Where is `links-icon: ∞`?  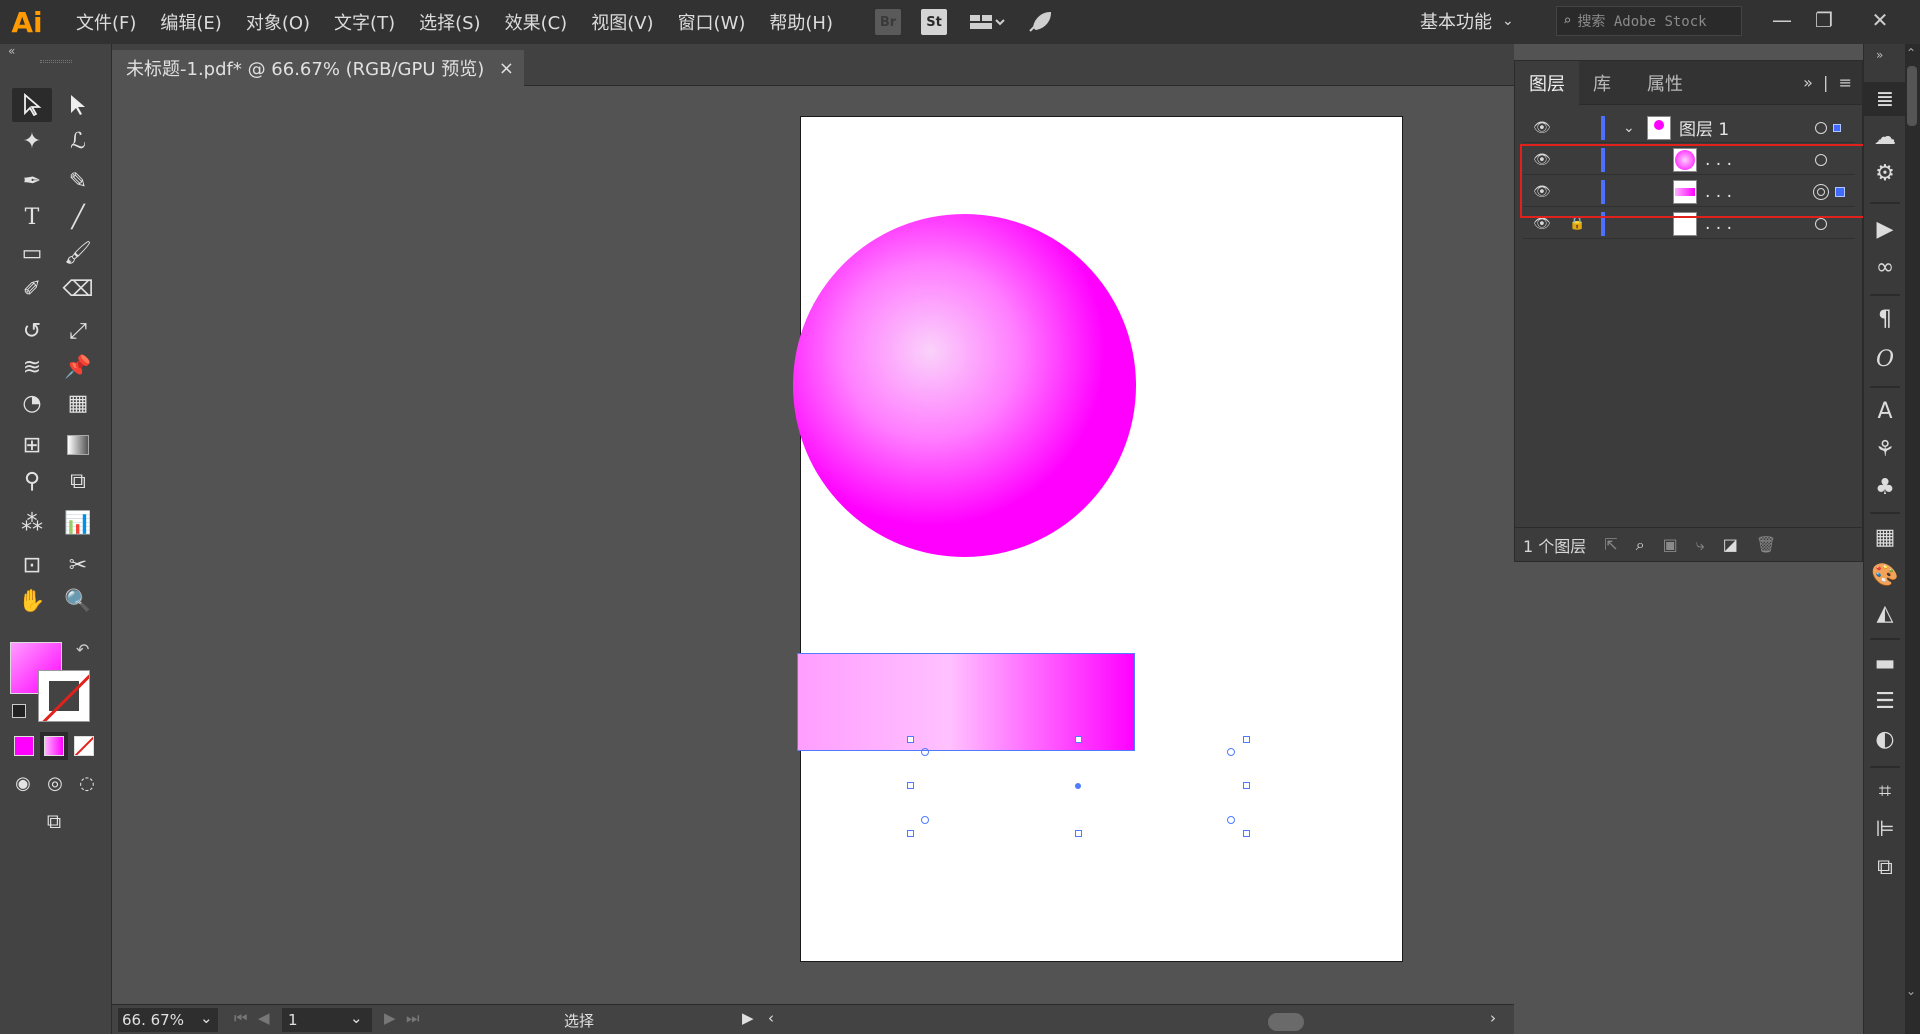
links-icon: ∞ is located at coordinates (1885, 267).